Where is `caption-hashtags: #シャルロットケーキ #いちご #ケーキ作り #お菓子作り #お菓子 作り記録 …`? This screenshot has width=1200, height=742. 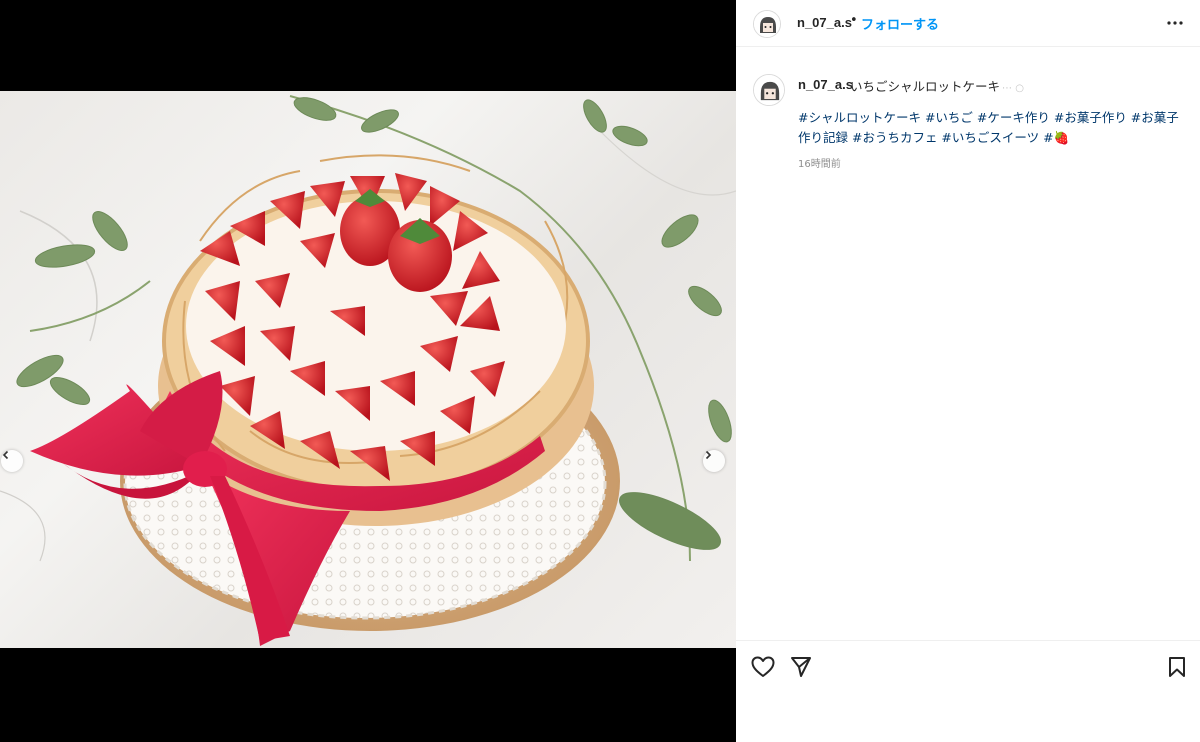
caption-hashtags: #シャルロットケーキ #いちご #ケーキ作り #お菓子作り #お菓子 作り記録 … is located at coordinates (991, 128).